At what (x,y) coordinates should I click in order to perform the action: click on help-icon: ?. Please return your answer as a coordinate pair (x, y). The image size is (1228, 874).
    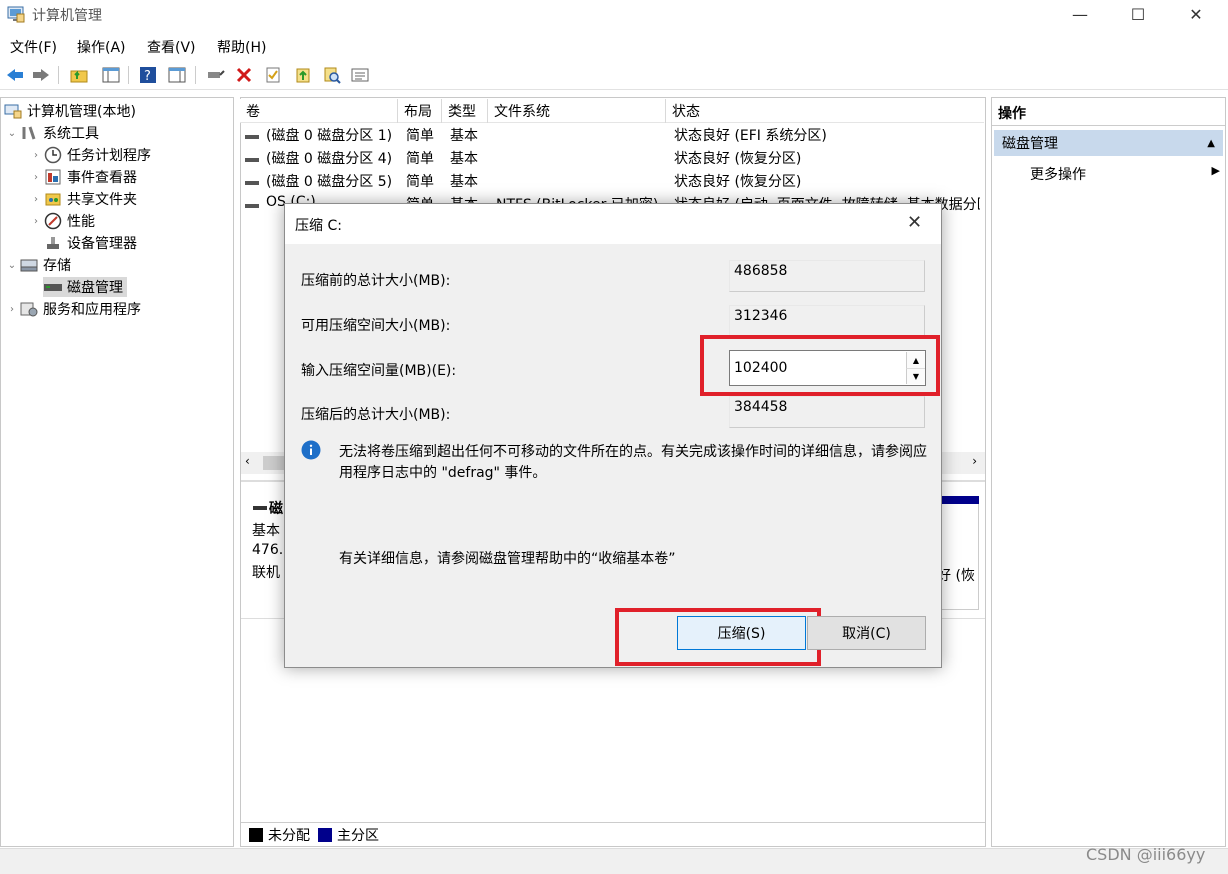
    Looking at the image, I should click on (148, 75).